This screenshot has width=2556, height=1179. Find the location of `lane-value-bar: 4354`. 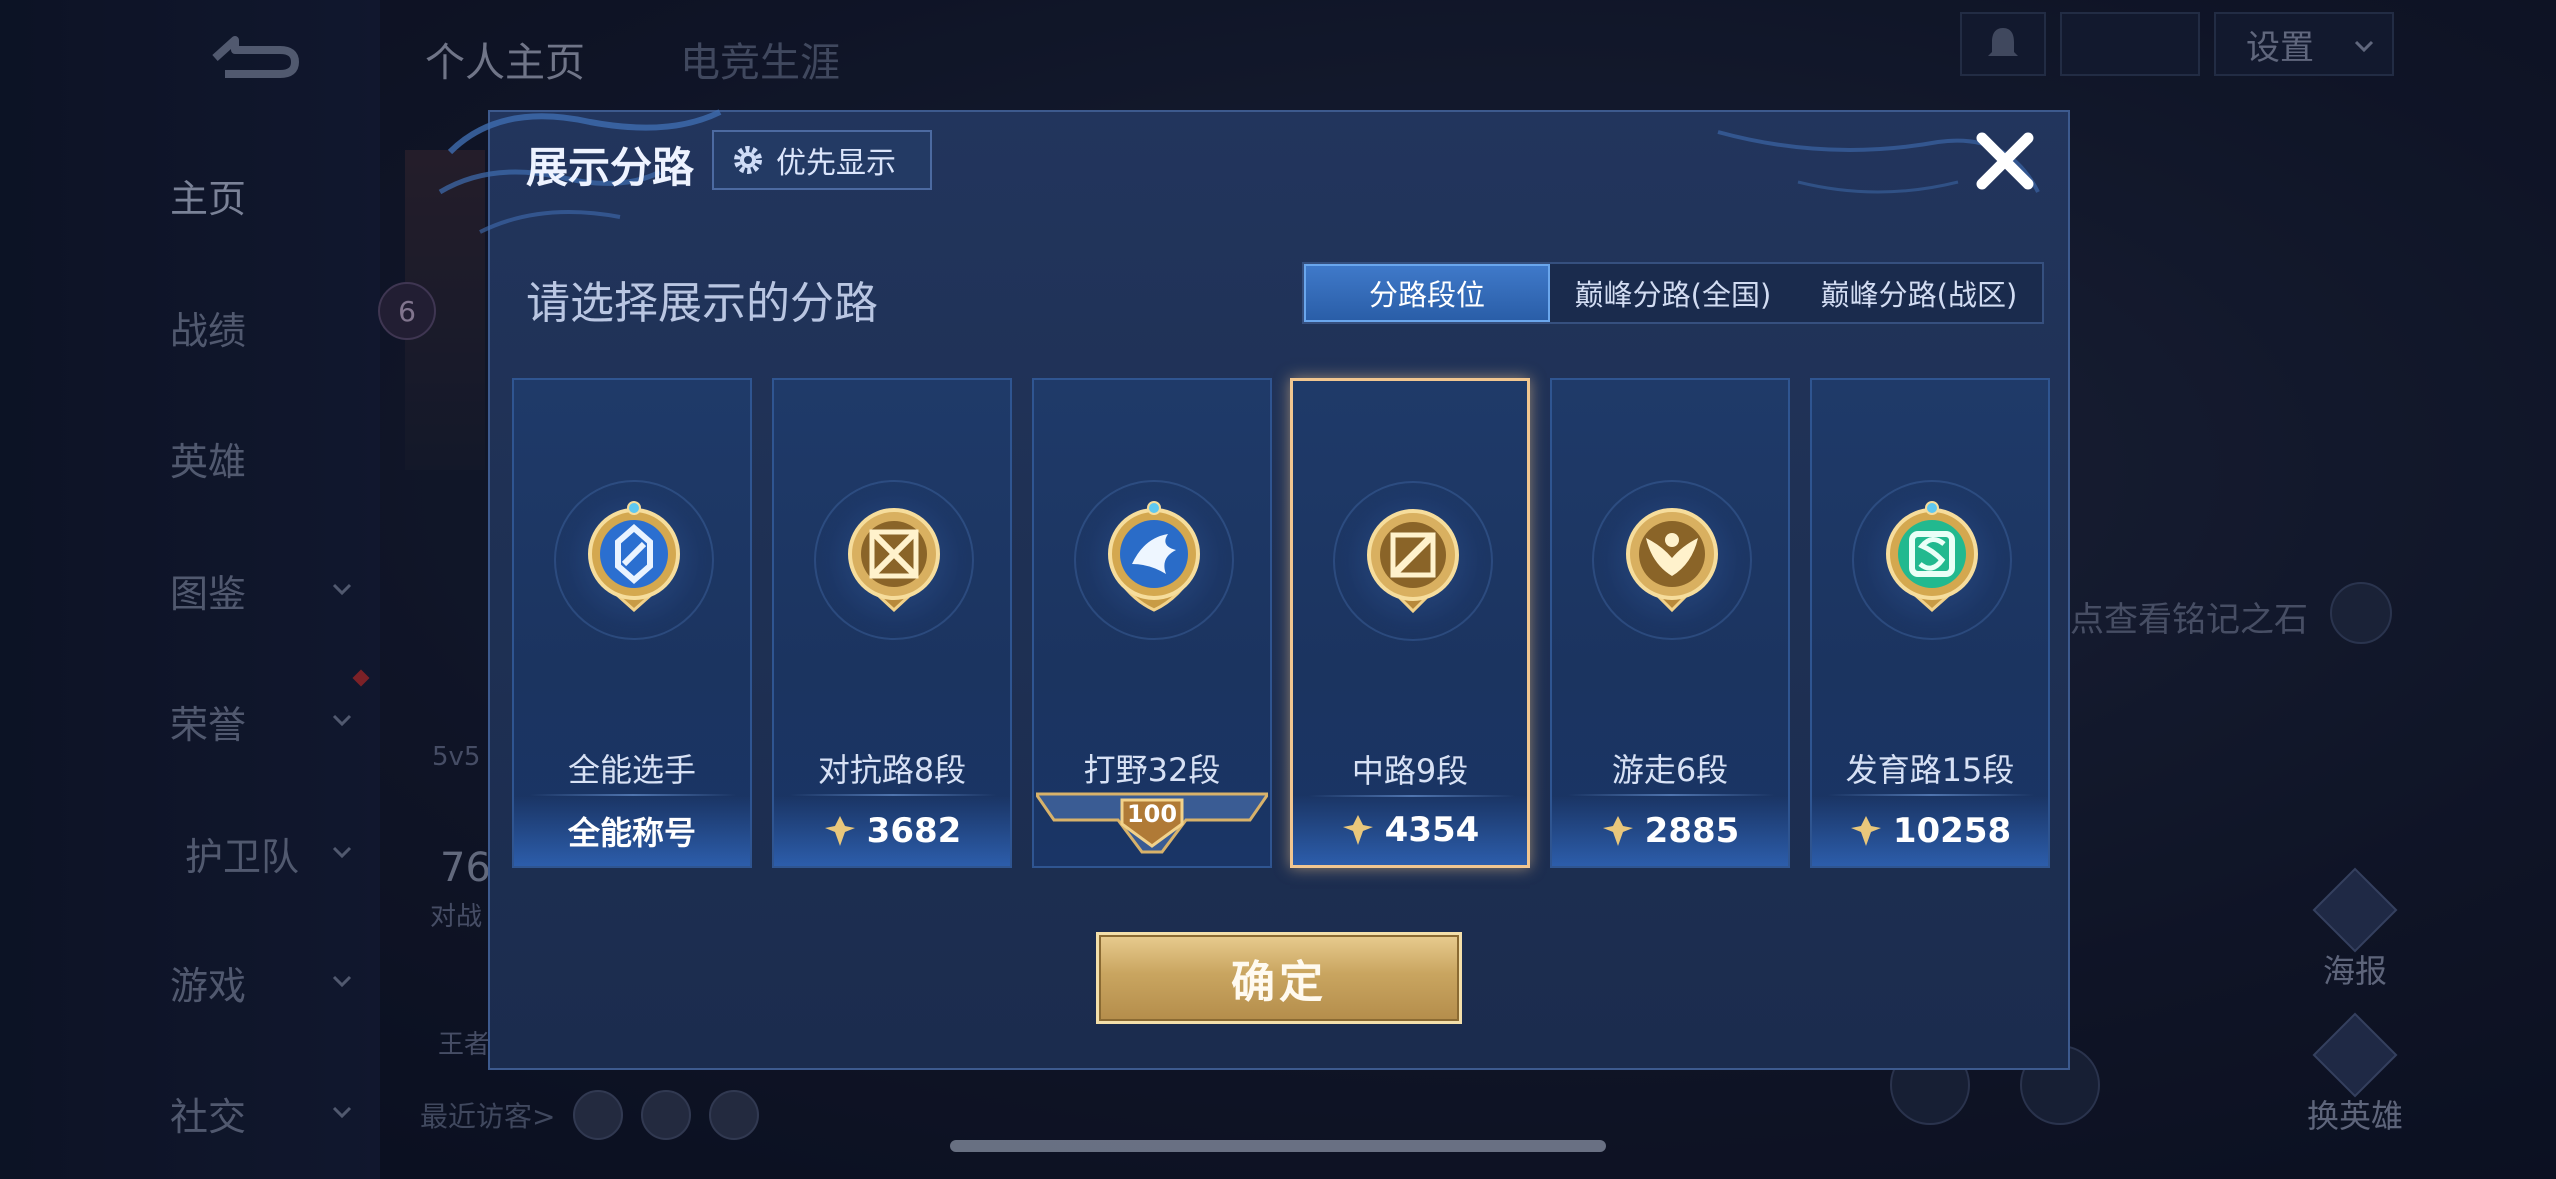

lane-value-bar: 4354 is located at coordinates (1410, 830).